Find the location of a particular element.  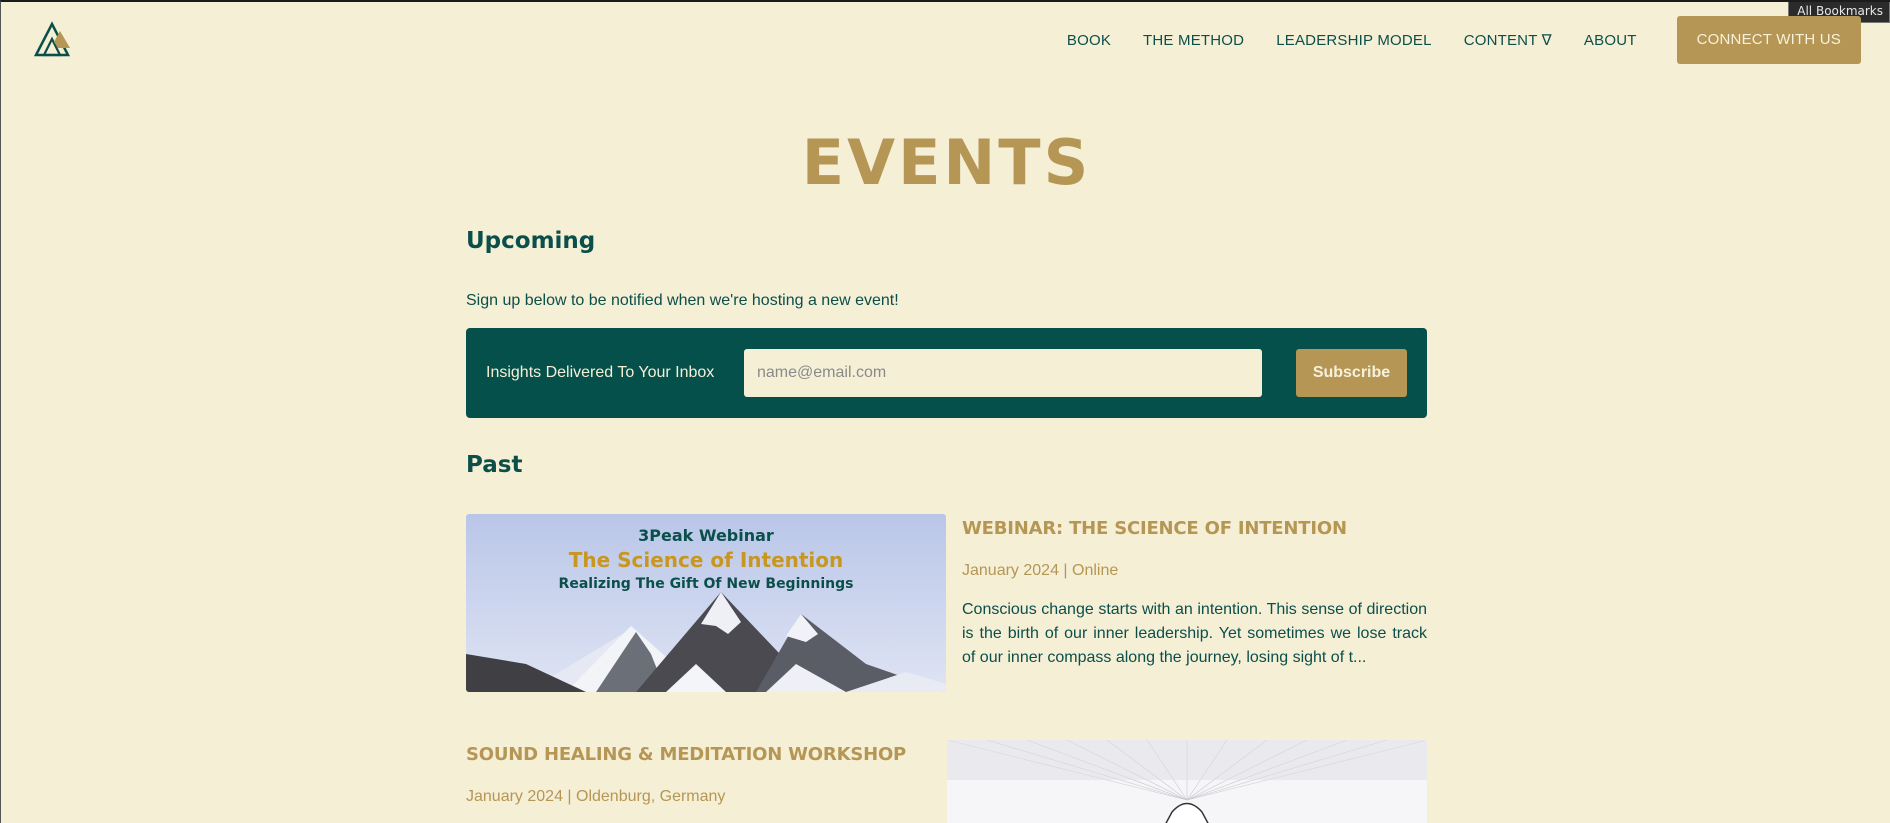

webinar-image-line3: Realizing The Gift Of New Beginnings is located at coordinates (706, 584).